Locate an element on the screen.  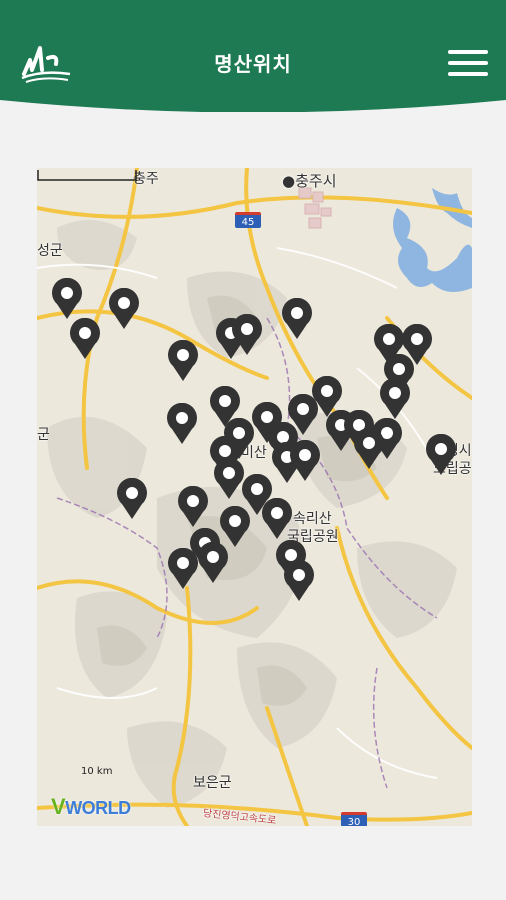
map-label-chungju-si: ●충주시 is located at coordinates (309, 181).